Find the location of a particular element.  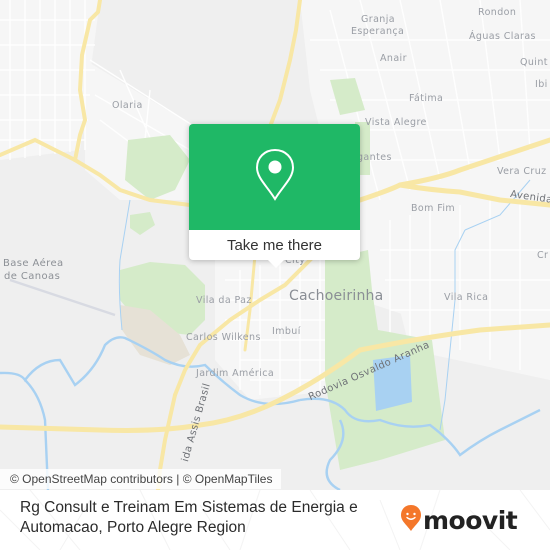

label-imbui: Imbuí is located at coordinates (286, 331).